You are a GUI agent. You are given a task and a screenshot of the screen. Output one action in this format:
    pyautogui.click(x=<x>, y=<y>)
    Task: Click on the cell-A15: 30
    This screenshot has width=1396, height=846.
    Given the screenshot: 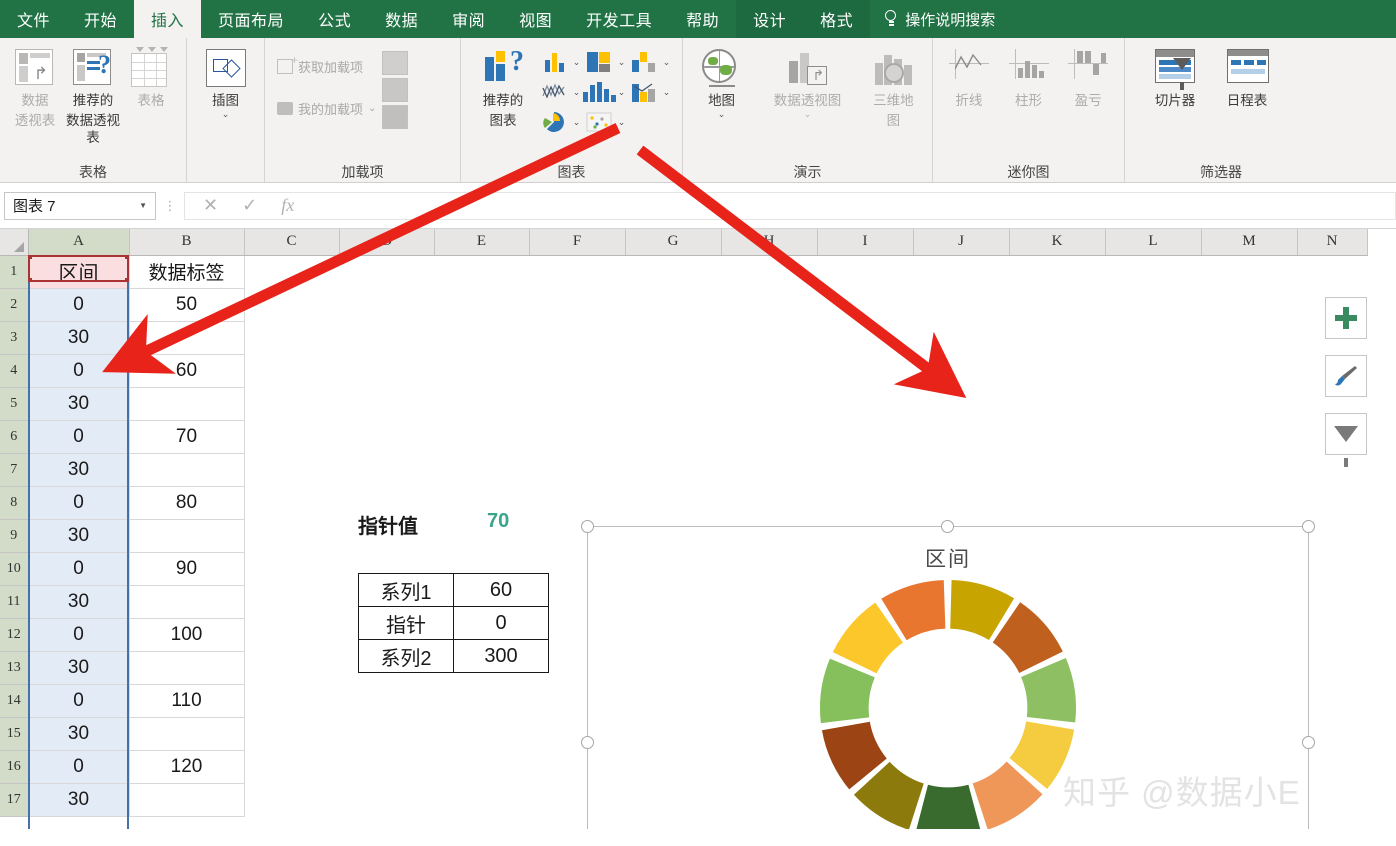 What is the action you would take?
    pyautogui.click(x=79, y=734)
    